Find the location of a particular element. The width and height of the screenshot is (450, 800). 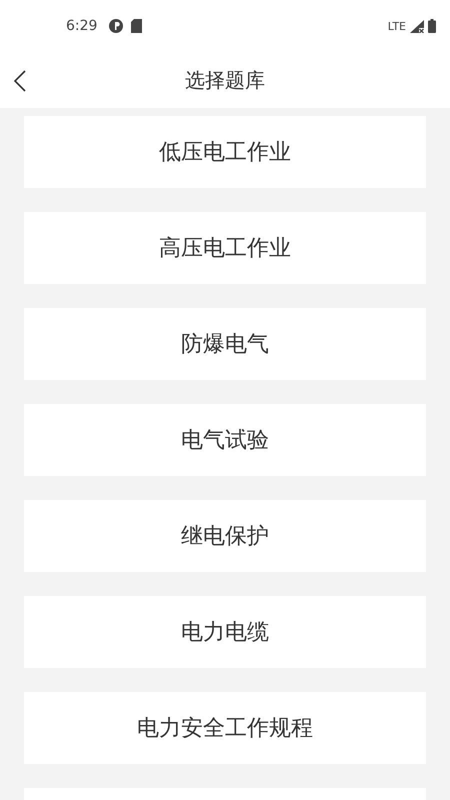

app-notification-icon is located at coordinates (116, 26).